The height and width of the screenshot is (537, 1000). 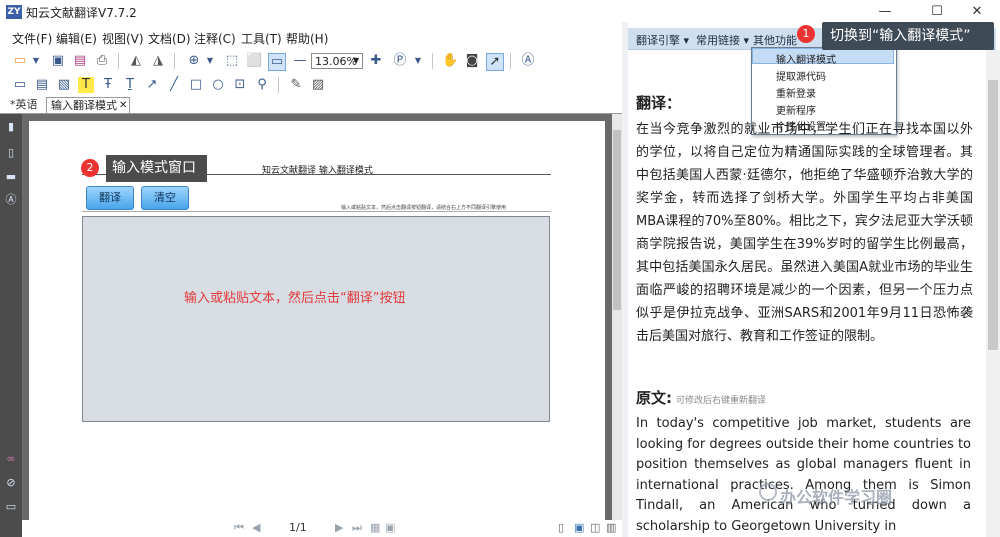 I want to click on tab-label: 输入翻译模式, so click(x=84, y=105).